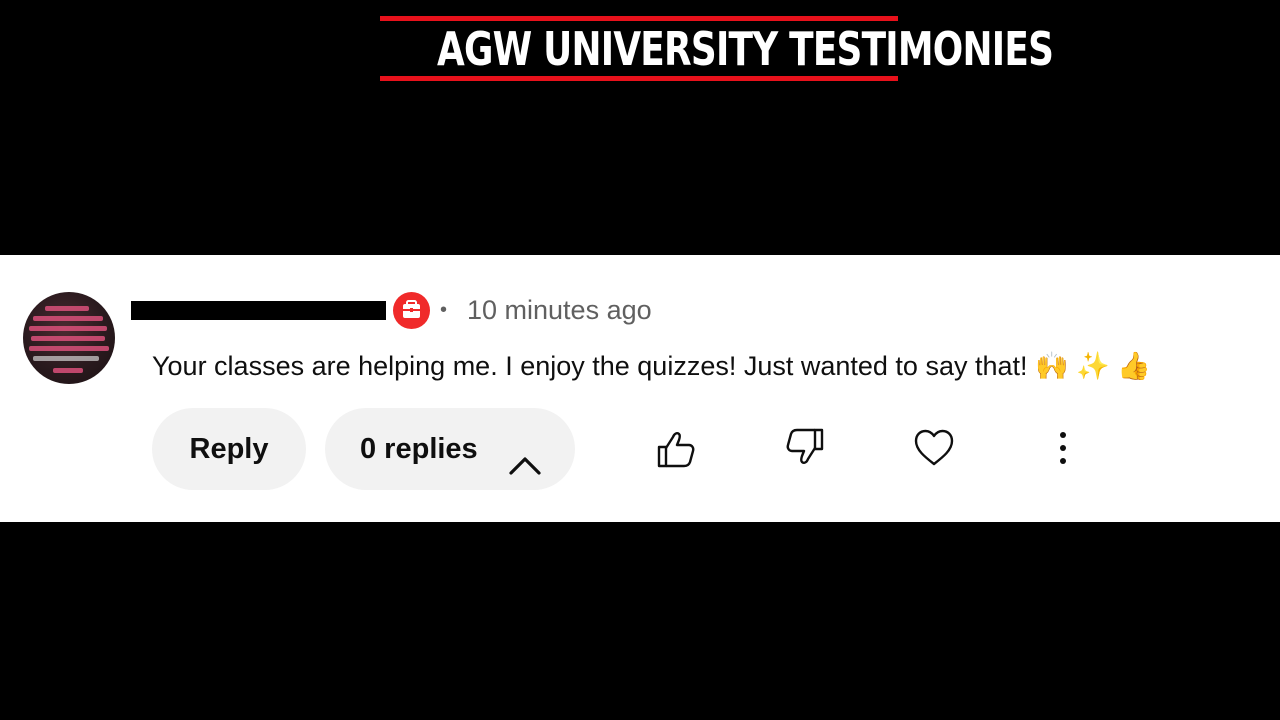  Describe the element at coordinates (639, 78) in the screenshot. I see `title-rule-bottom` at that location.